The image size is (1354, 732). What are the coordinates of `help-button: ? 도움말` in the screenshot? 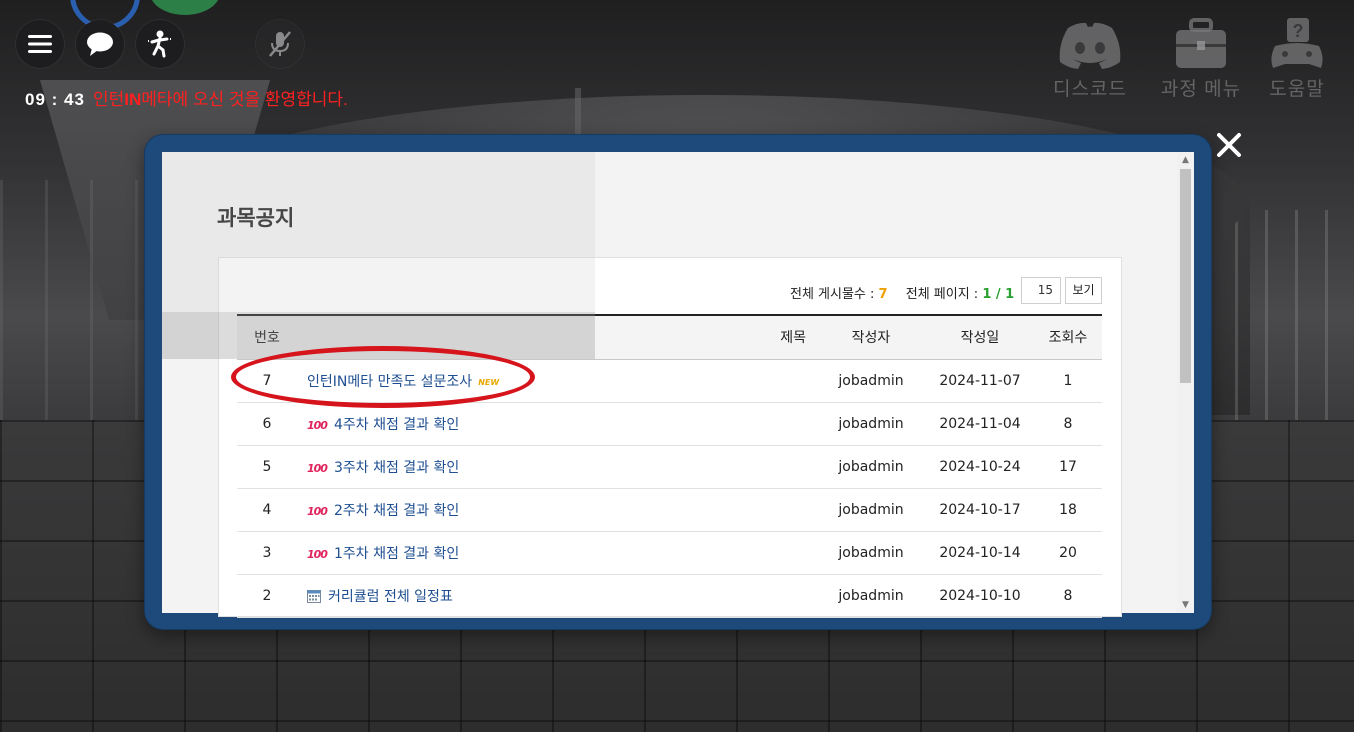 It's located at (1297, 59).